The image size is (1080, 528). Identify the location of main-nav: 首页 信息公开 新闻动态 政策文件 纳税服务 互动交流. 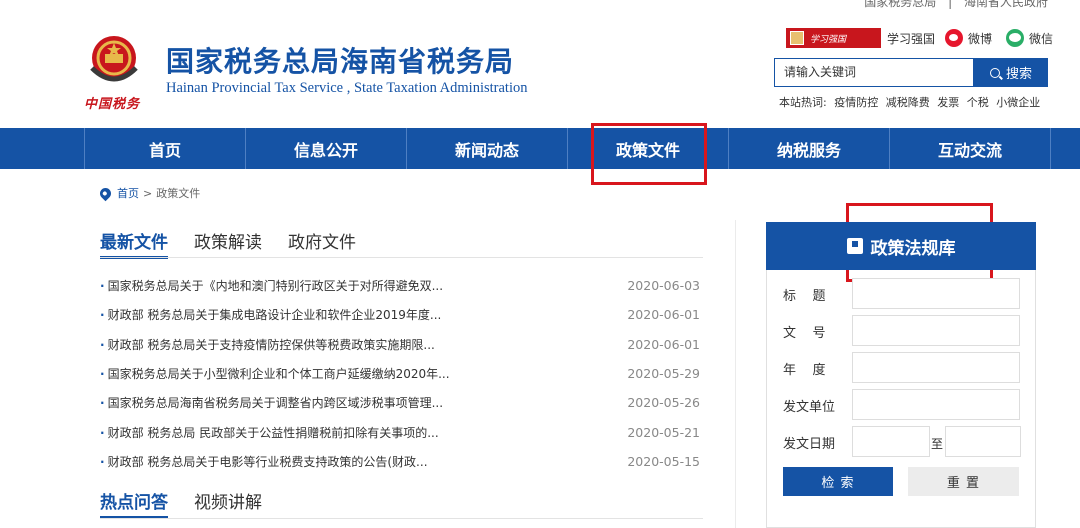
(540, 148).